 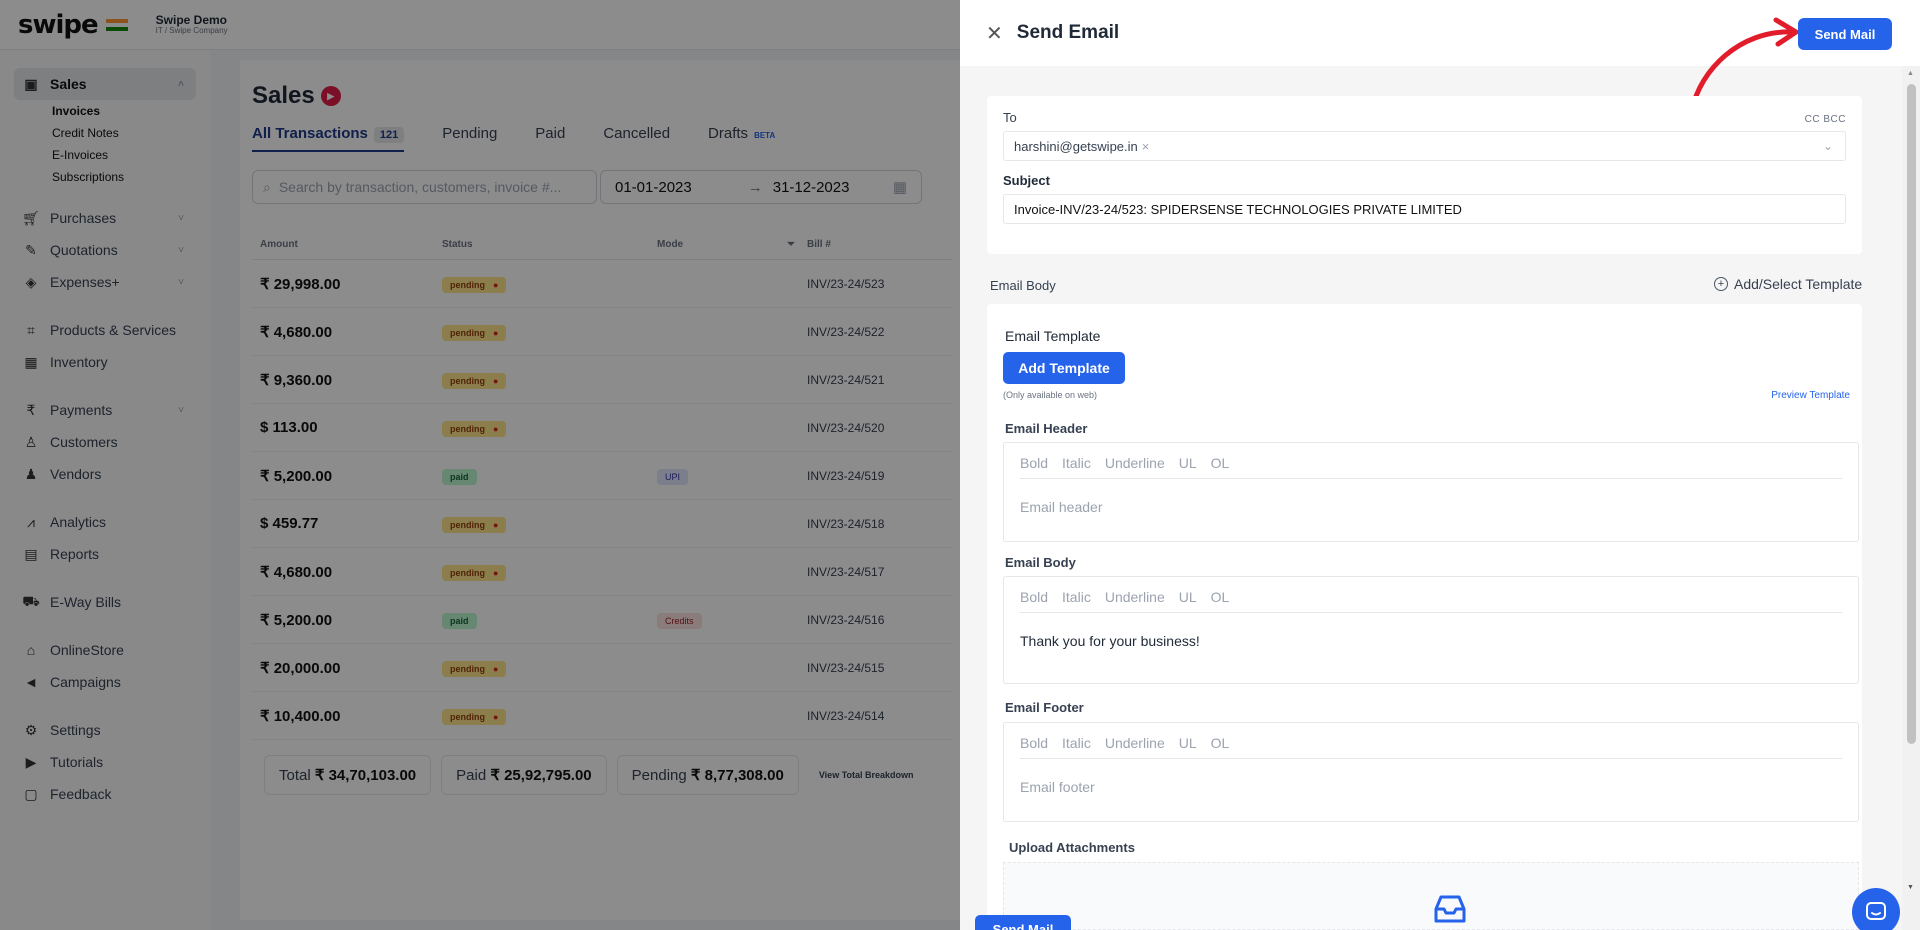 I want to click on upload-dropzone, so click(x=1431, y=896).